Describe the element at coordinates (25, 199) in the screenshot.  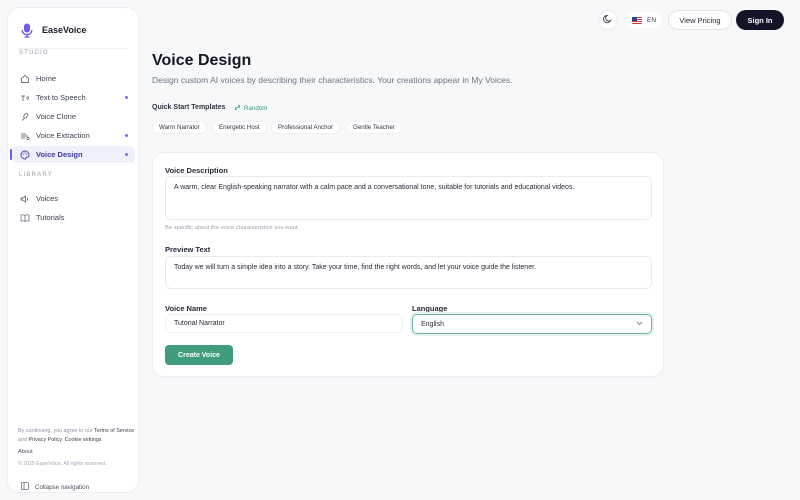
I see `voices-icon` at that location.